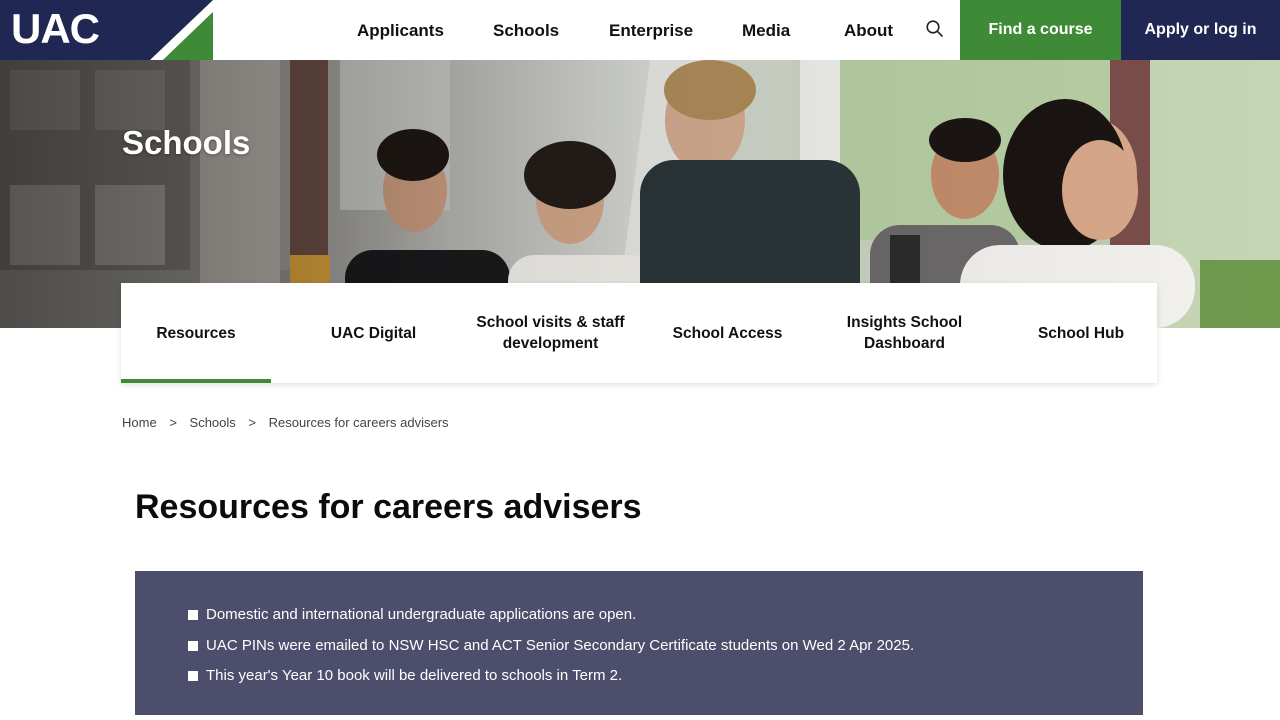  What do you see at coordinates (186, 142) in the screenshot?
I see `hero-title: Schools` at bounding box center [186, 142].